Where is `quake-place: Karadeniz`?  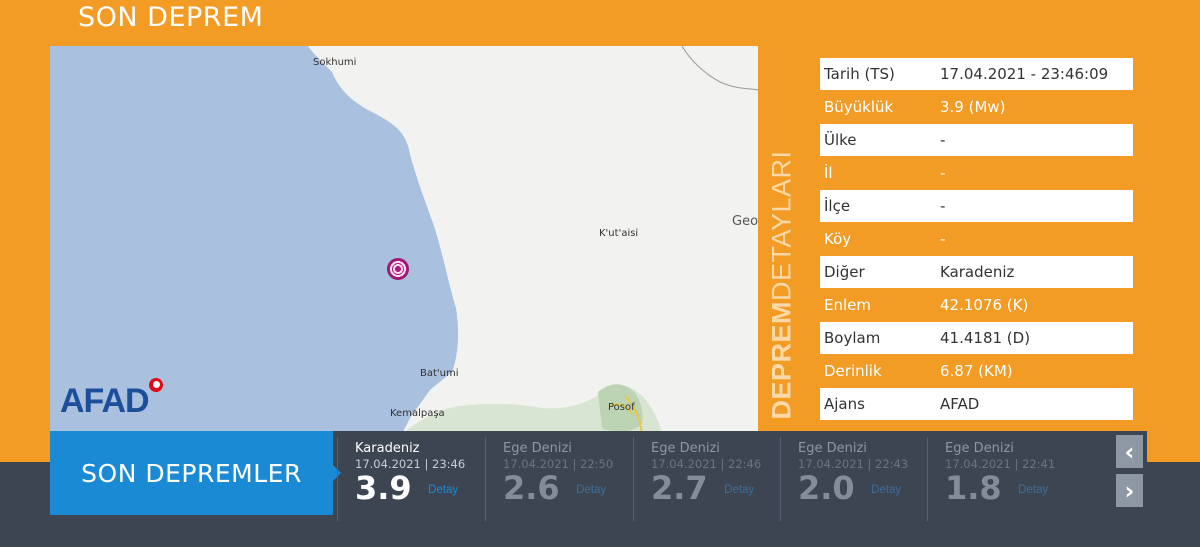
quake-place: Karadeniz is located at coordinates (387, 448).